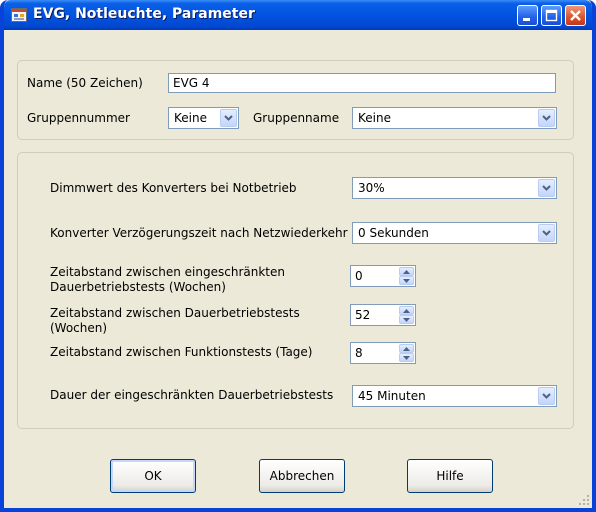  What do you see at coordinates (298, 15) in the screenshot?
I see `title-bar: EVG, Notleuchte, Parameter` at bounding box center [298, 15].